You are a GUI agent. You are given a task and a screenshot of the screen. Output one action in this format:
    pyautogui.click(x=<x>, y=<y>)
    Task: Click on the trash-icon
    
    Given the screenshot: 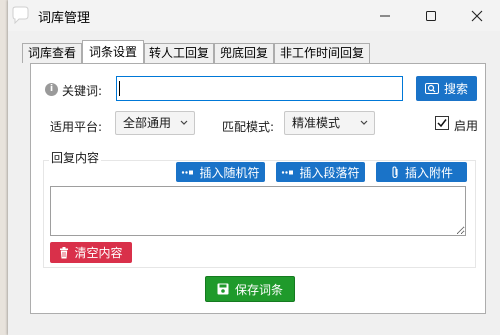 What is the action you would take?
    pyautogui.click(x=64, y=252)
    